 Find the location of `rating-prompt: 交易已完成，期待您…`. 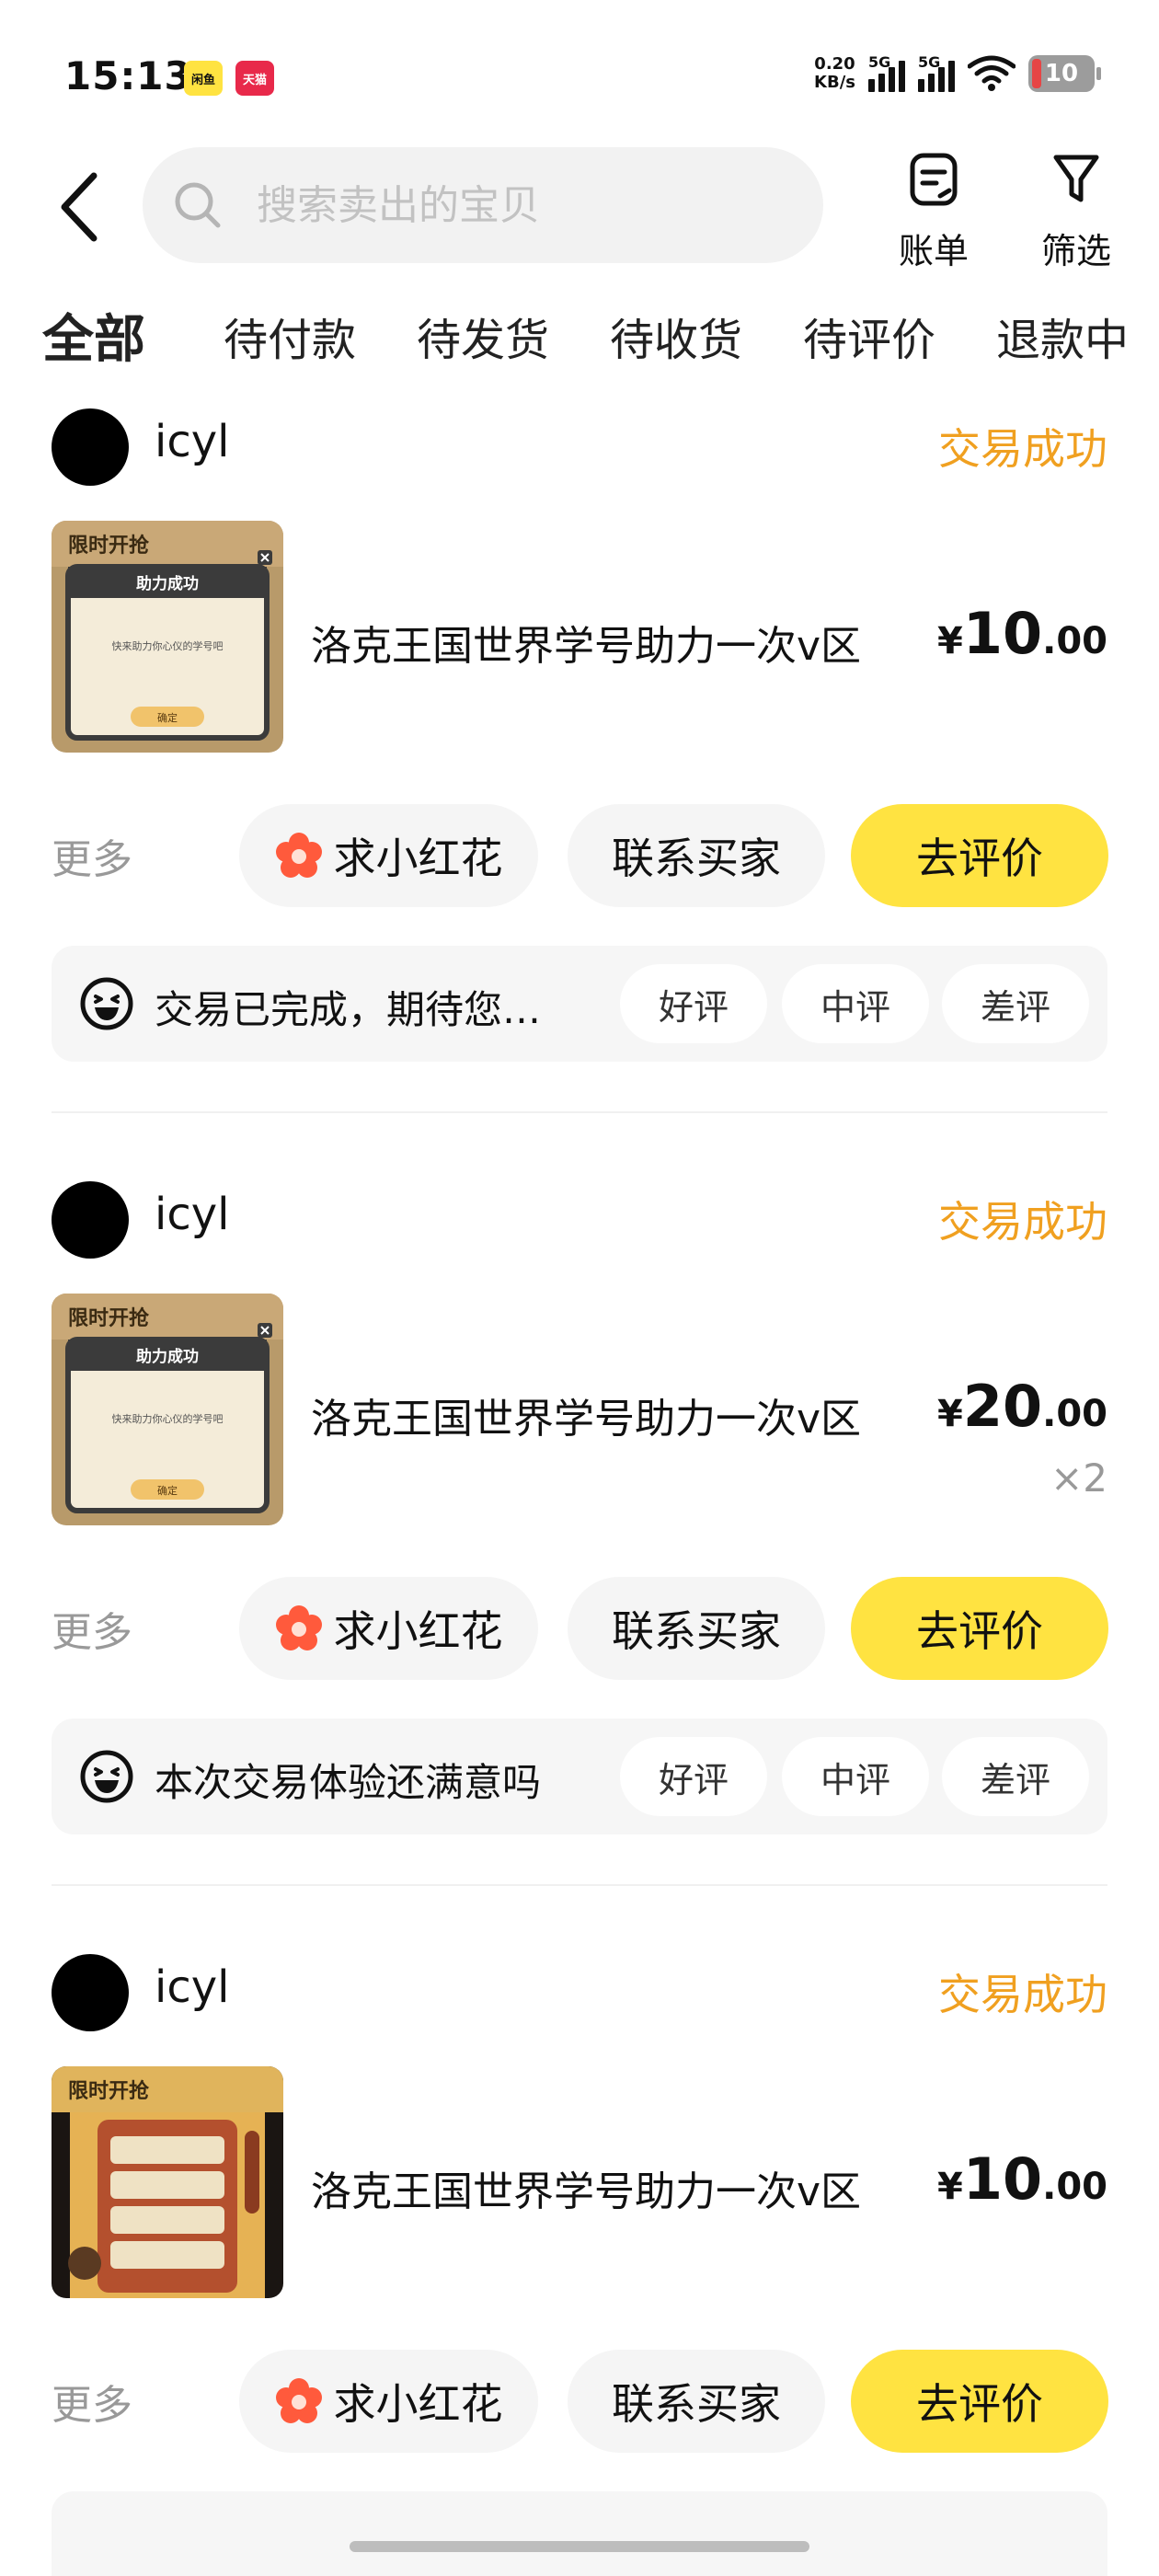

rating-prompt: 交易已完成，期待您… is located at coordinates (348, 1009).